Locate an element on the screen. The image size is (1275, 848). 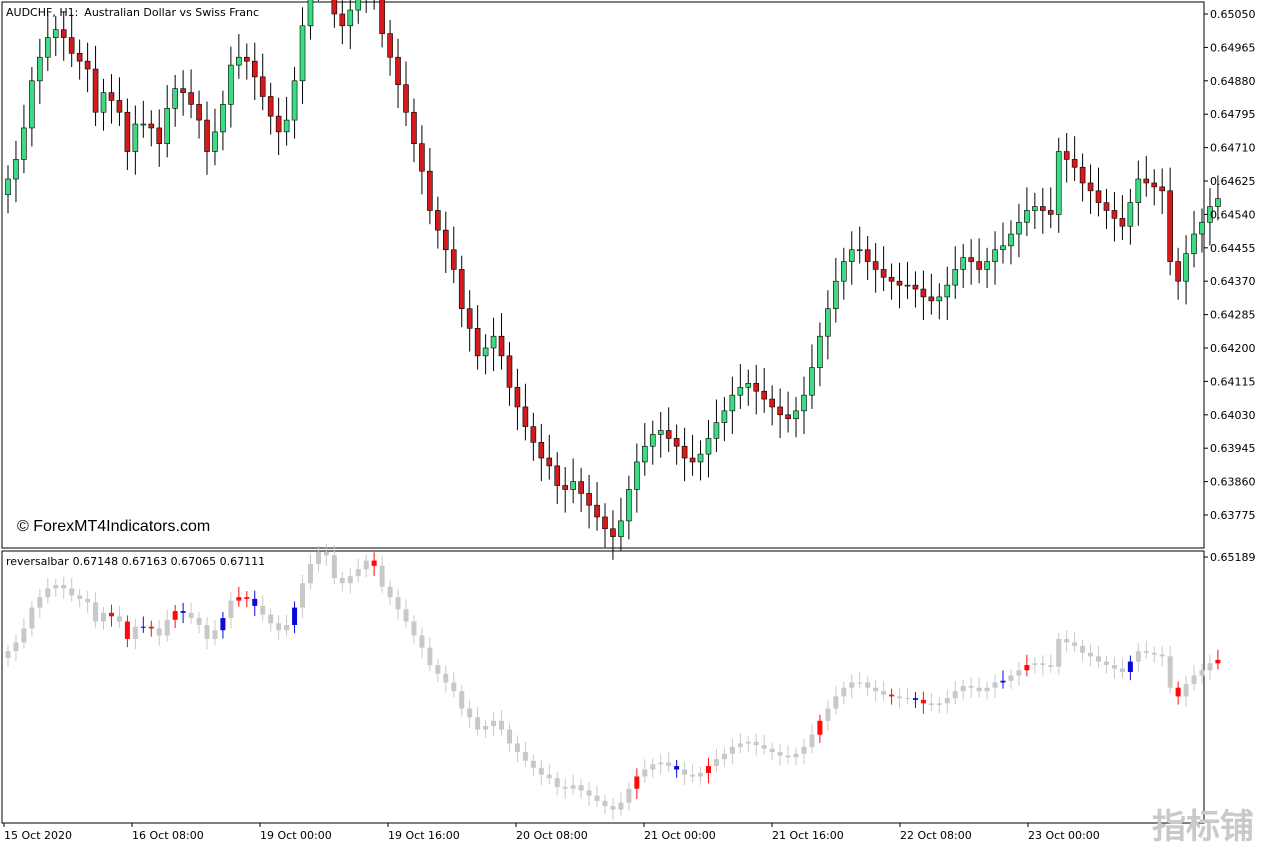
time-tick-label: 15 Oct 2020 is located at coordinates (38, 835).